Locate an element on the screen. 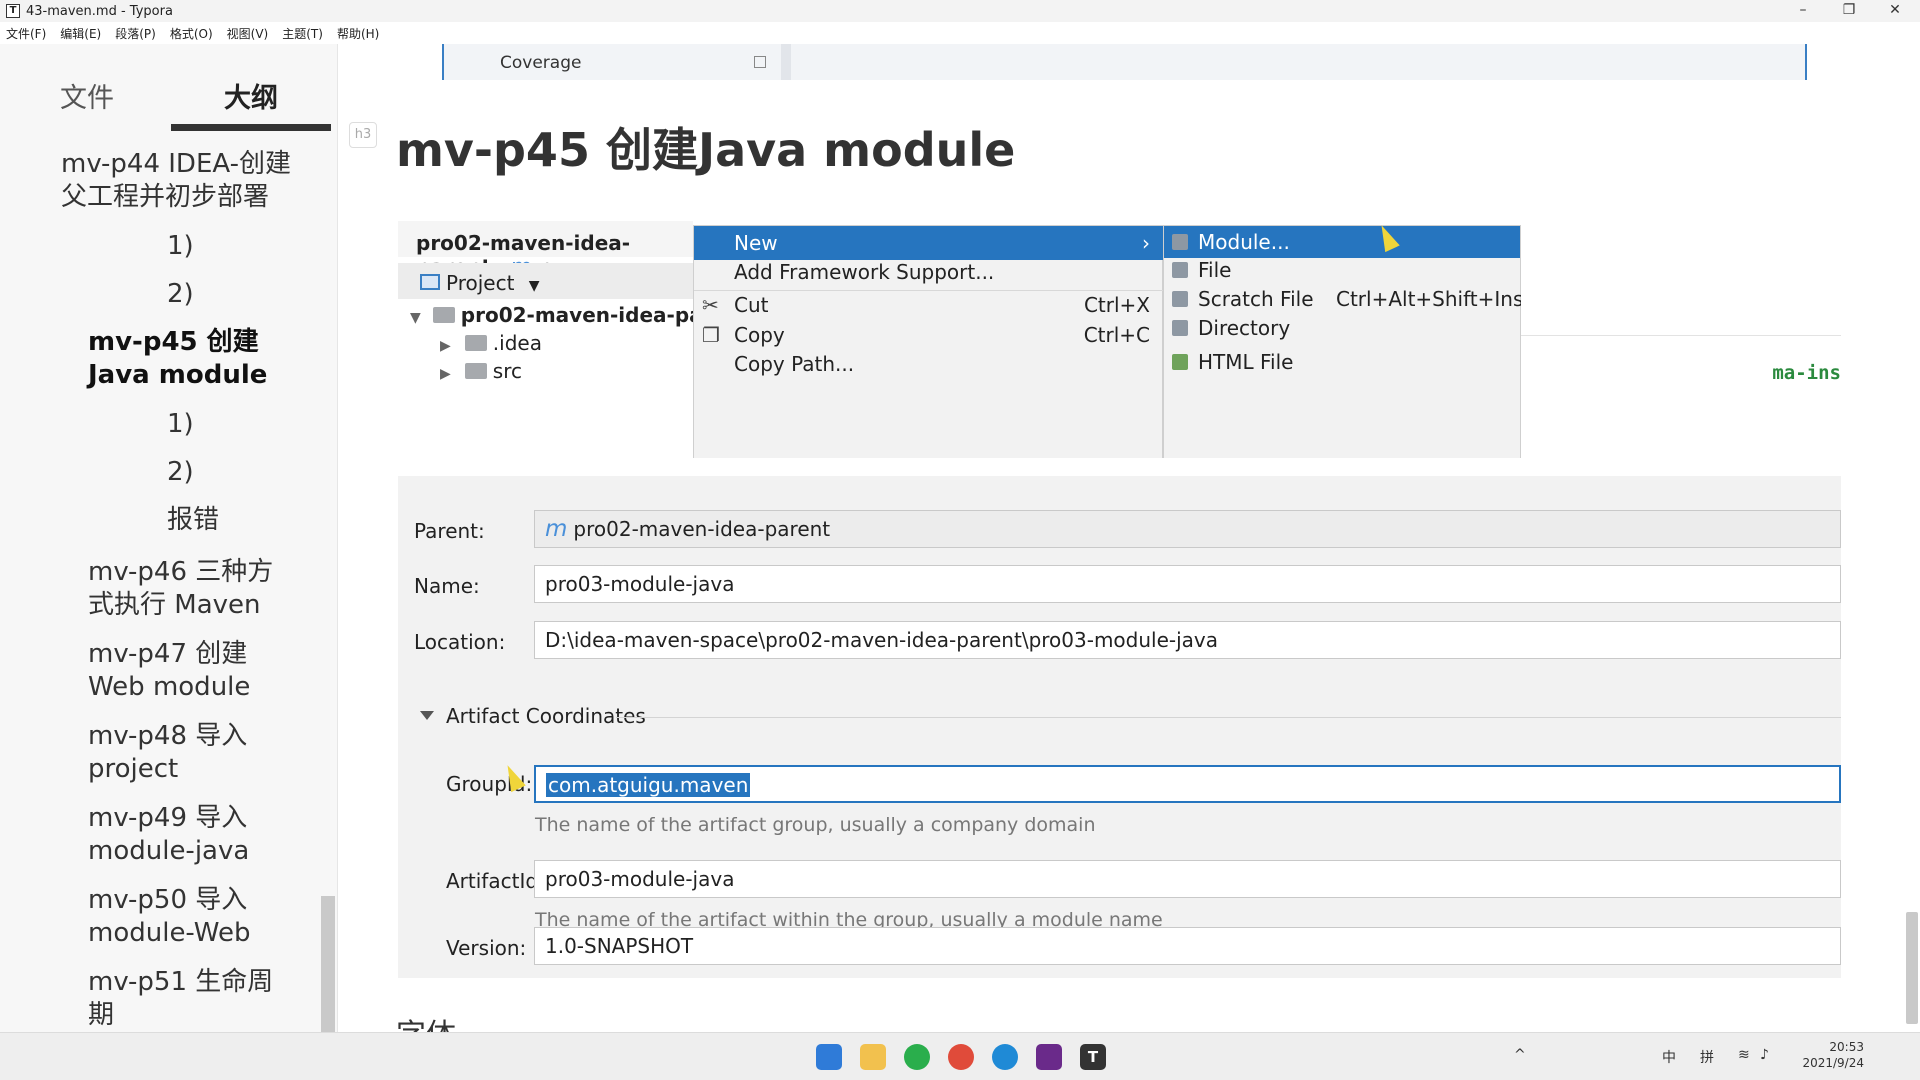  module-icon is located at coordinates (1180, 242).